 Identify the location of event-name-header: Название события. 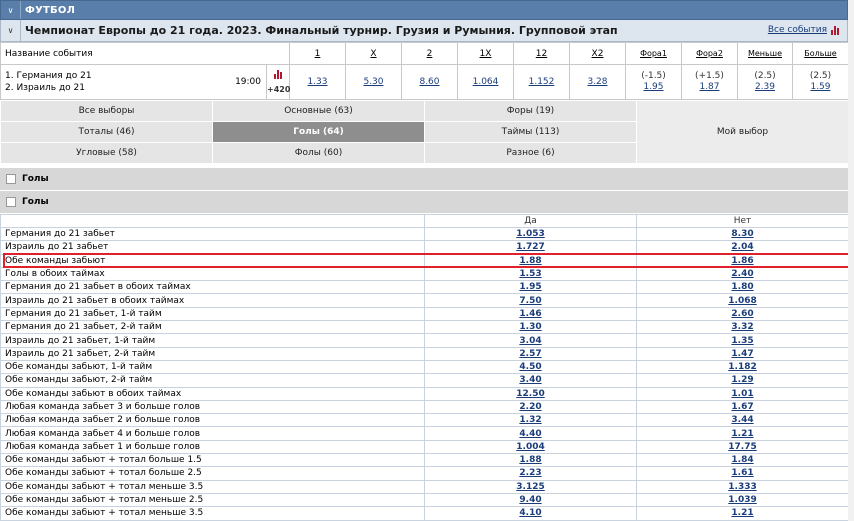
(145, 53).